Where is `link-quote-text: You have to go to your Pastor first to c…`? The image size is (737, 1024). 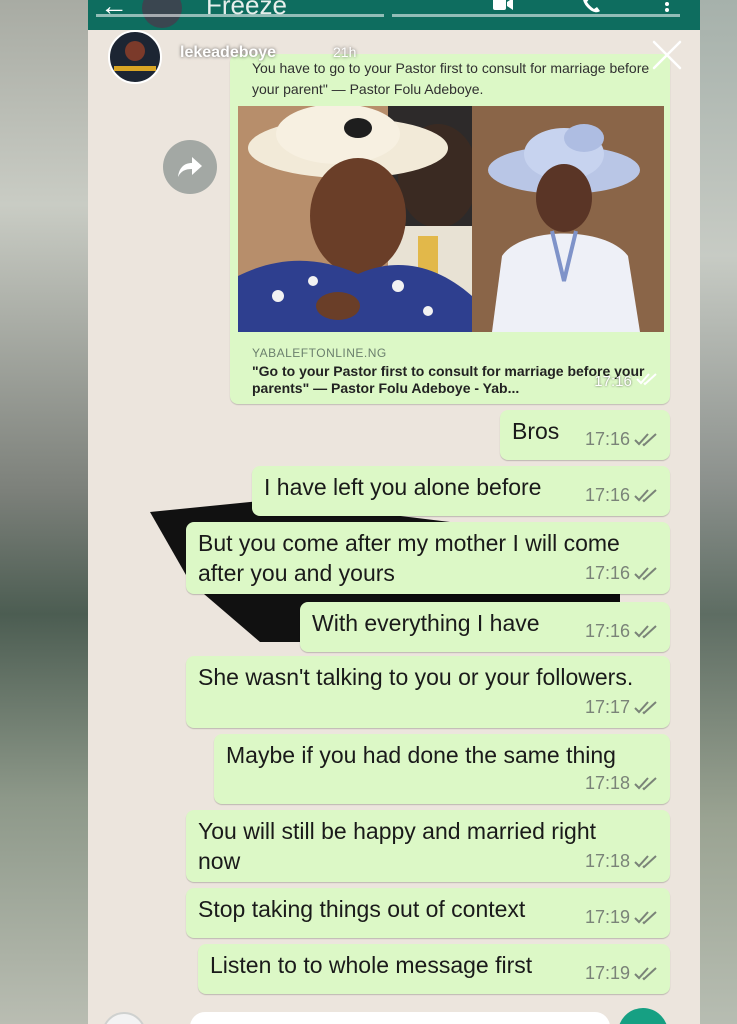
link-quote-text: You have to go to your Pastor first to c… is located at coordinates (451, 78).